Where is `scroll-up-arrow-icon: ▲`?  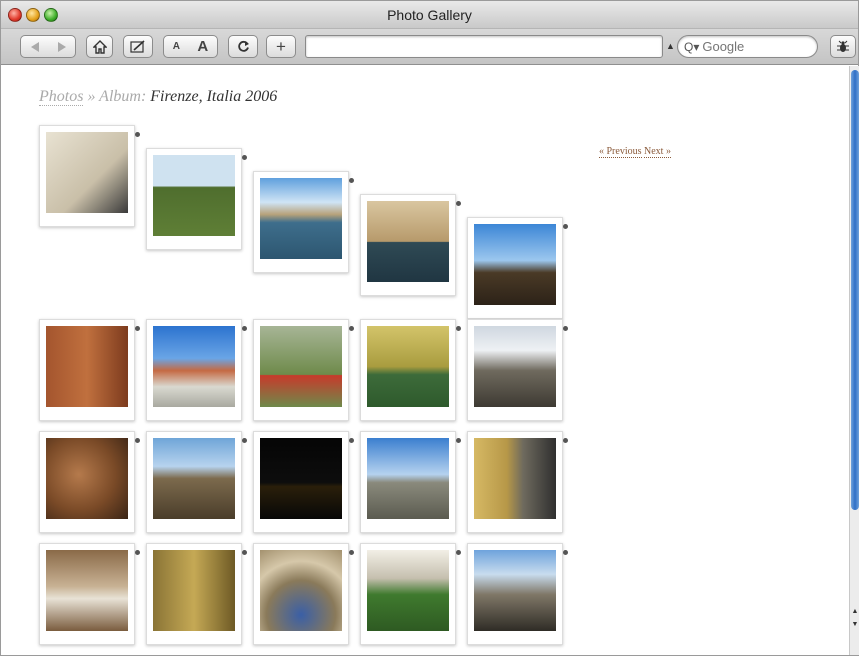
scroll-up-arrow-icon: ▲ is located at coordinates (854, 612).